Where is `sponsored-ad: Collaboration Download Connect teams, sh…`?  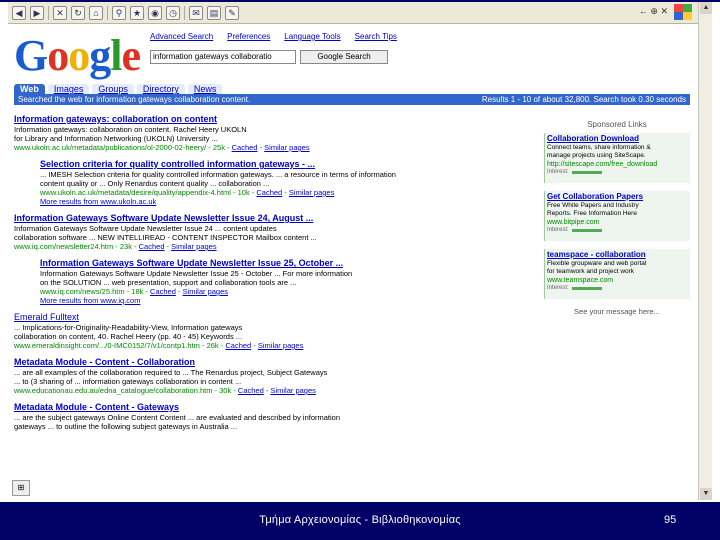 sponsored-ad: Collaboration Download Connect teams, sh… is located at coordinates (617, 158).